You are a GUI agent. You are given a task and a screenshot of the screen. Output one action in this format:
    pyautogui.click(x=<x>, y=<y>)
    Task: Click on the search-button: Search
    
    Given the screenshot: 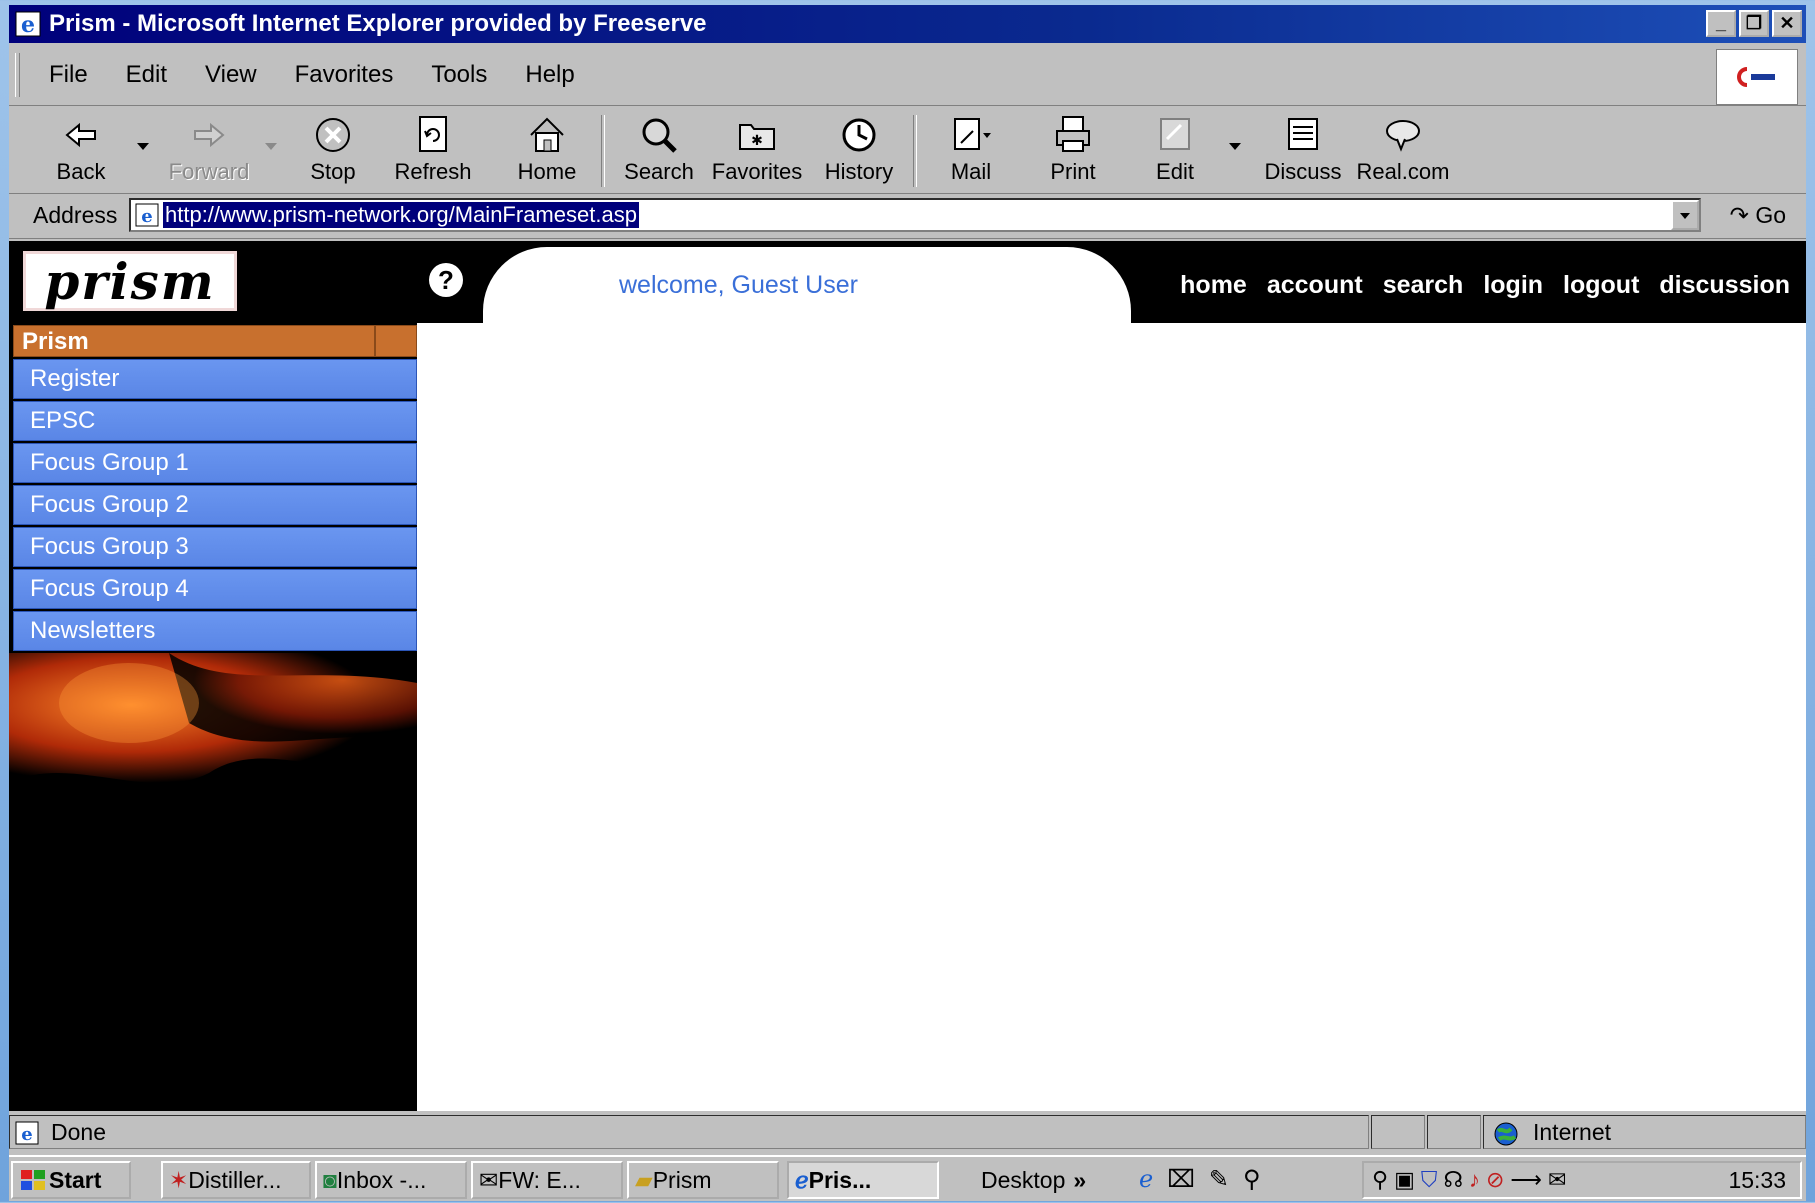 What is the action you would take?
    pyautogui.click(x=659, y=150)
    